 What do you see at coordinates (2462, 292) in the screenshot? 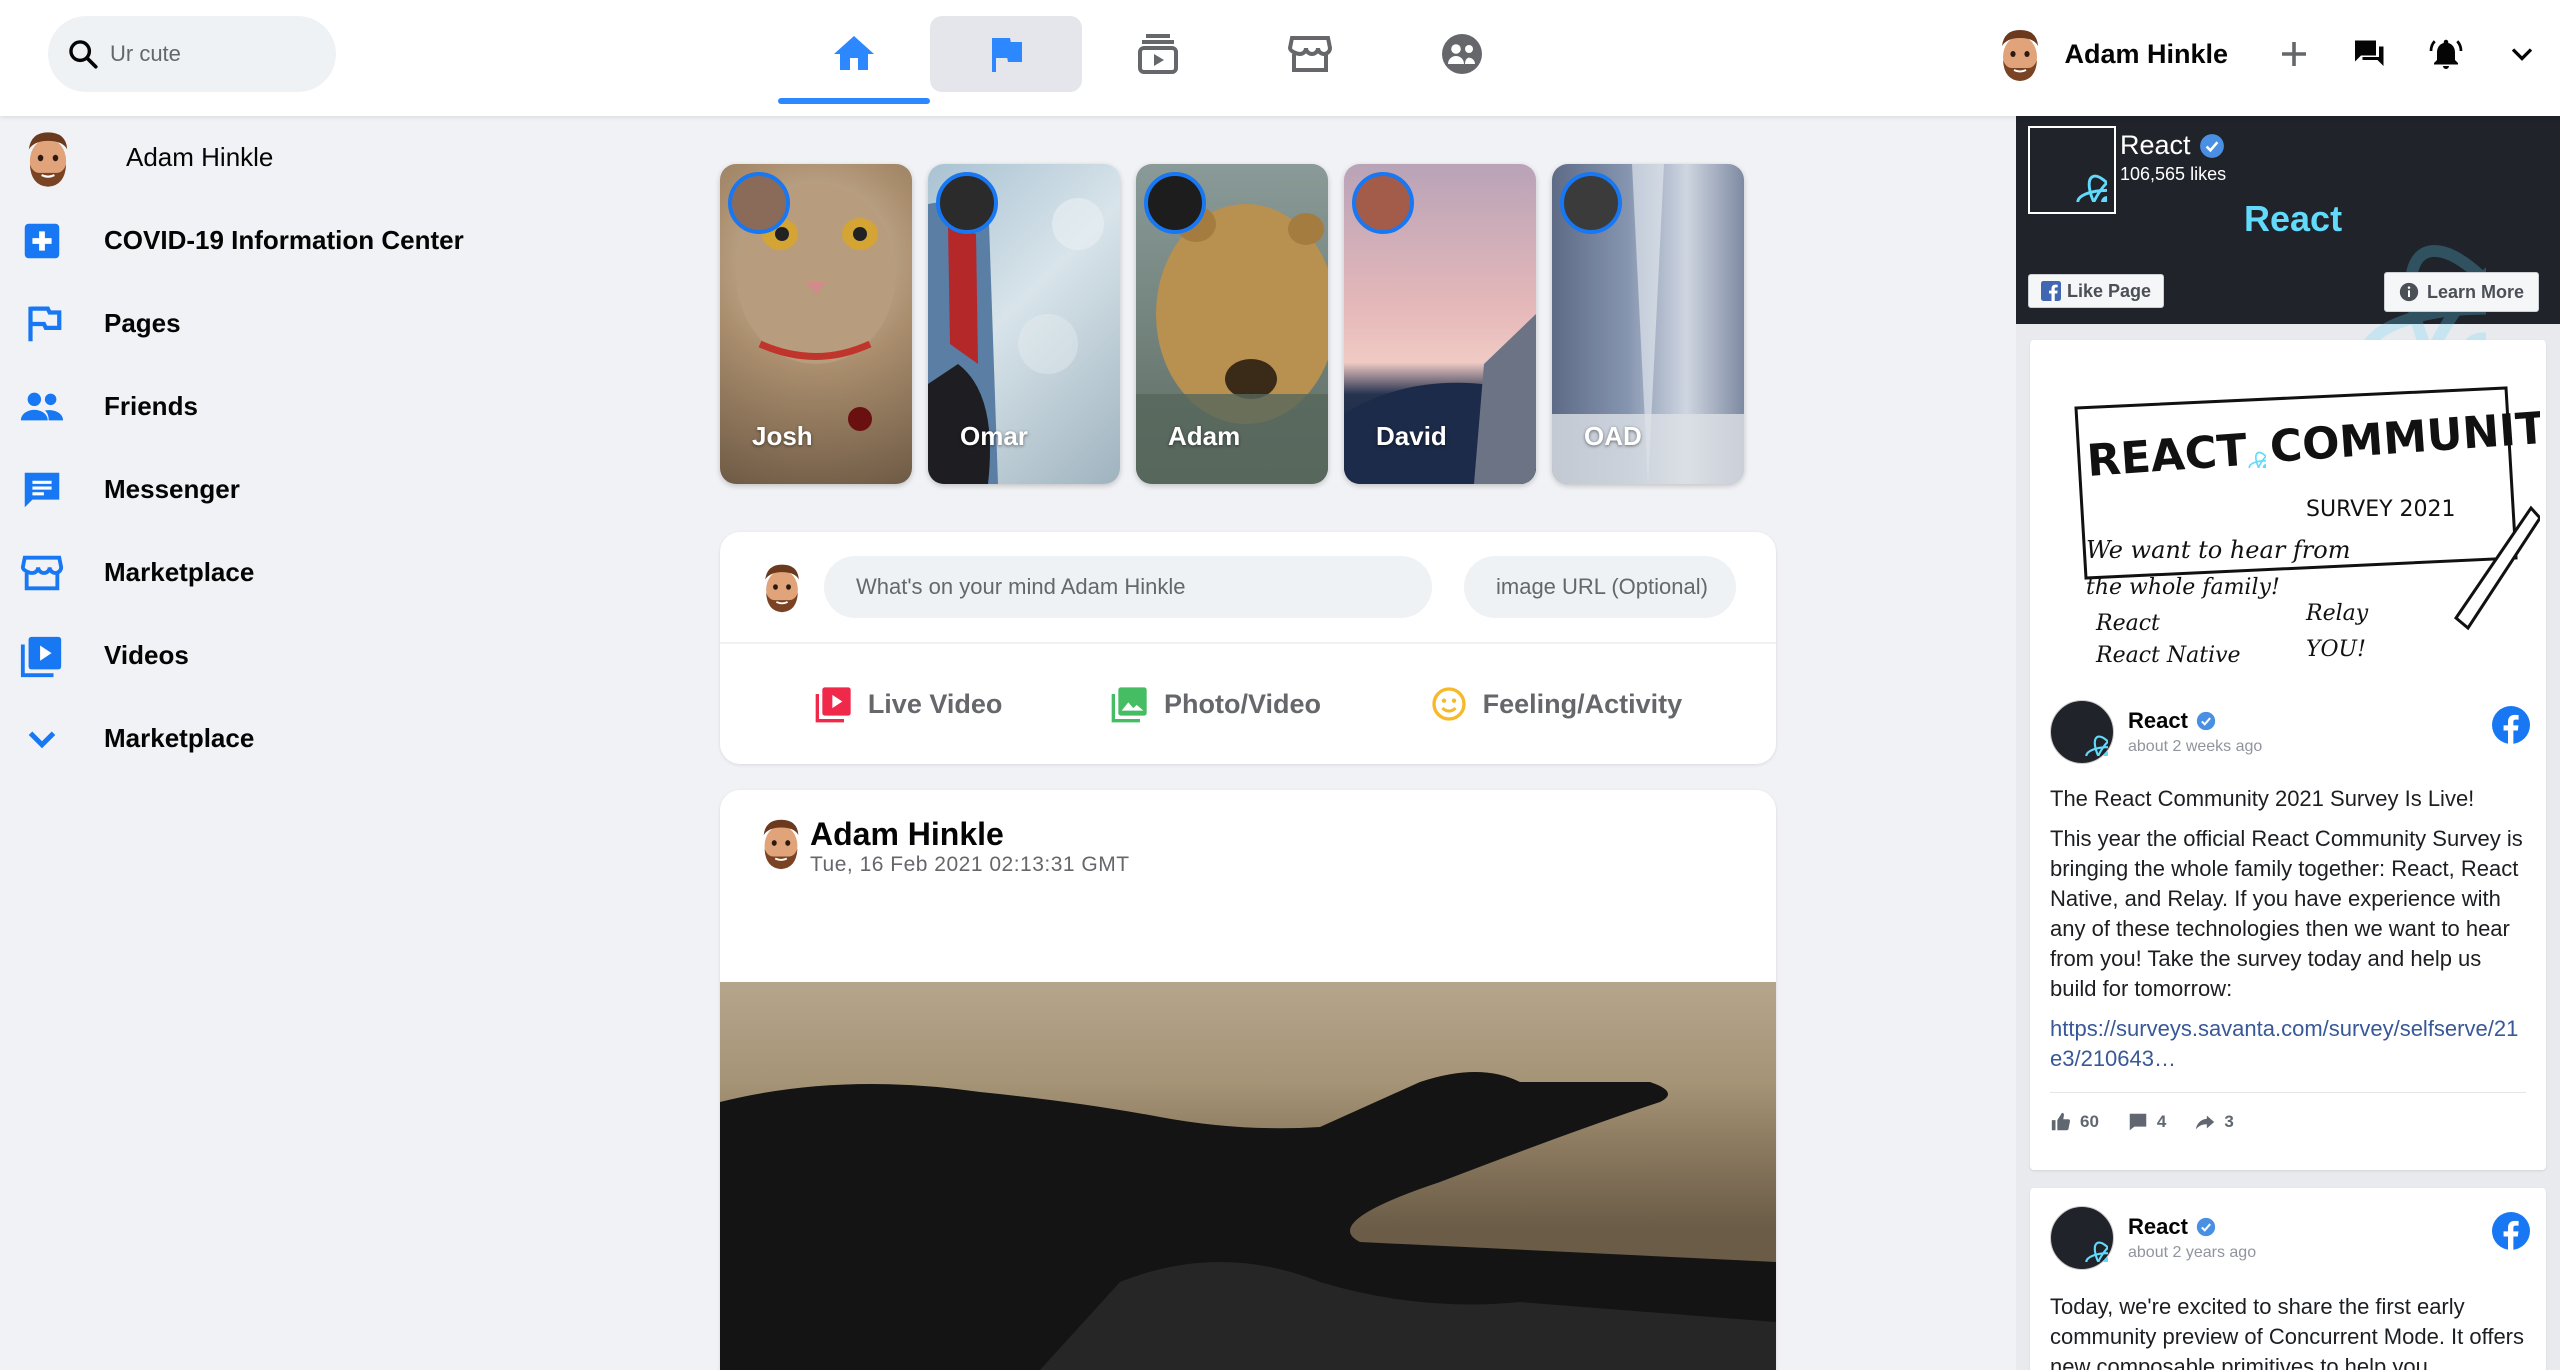
I see `learn-more-button: Learn More` at bounding box center [2462, 292].